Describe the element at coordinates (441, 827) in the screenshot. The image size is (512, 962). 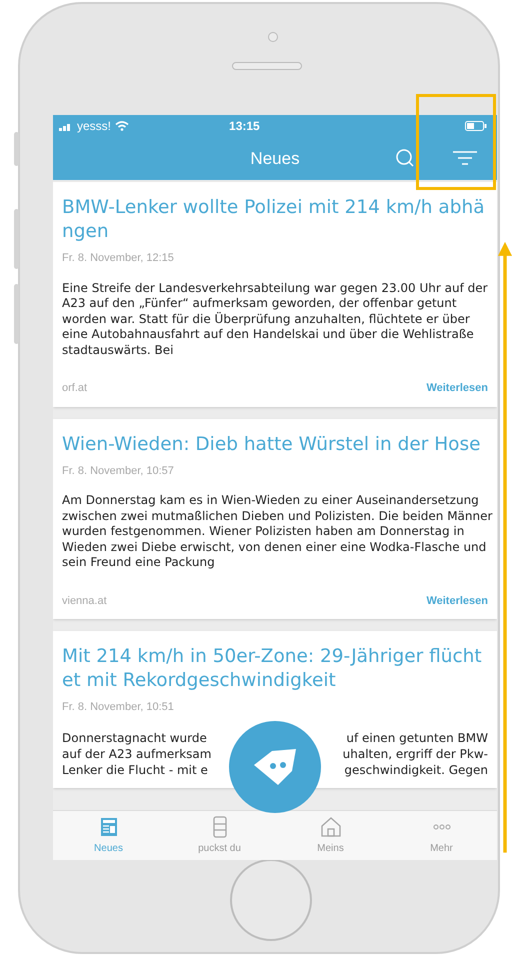
I see `more-icon` at that location.